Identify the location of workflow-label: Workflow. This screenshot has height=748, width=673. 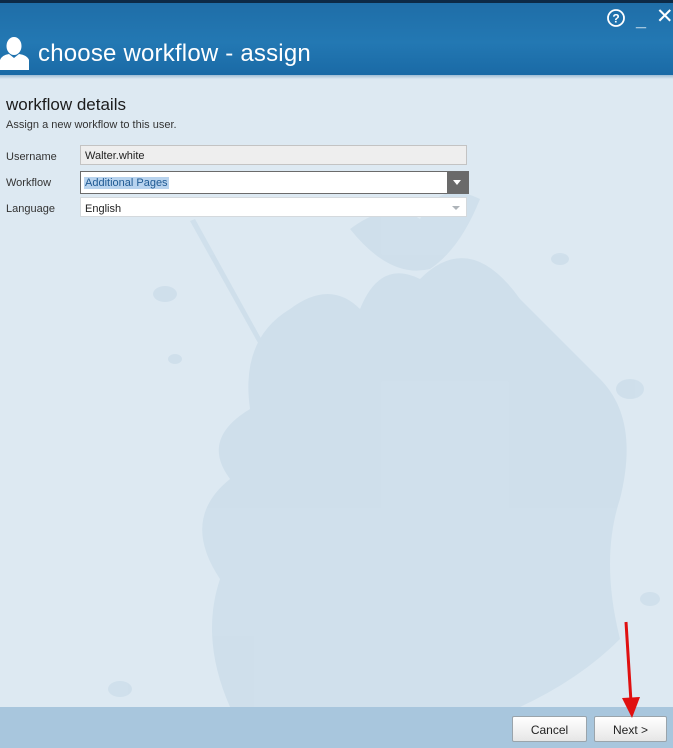
(29, 183).